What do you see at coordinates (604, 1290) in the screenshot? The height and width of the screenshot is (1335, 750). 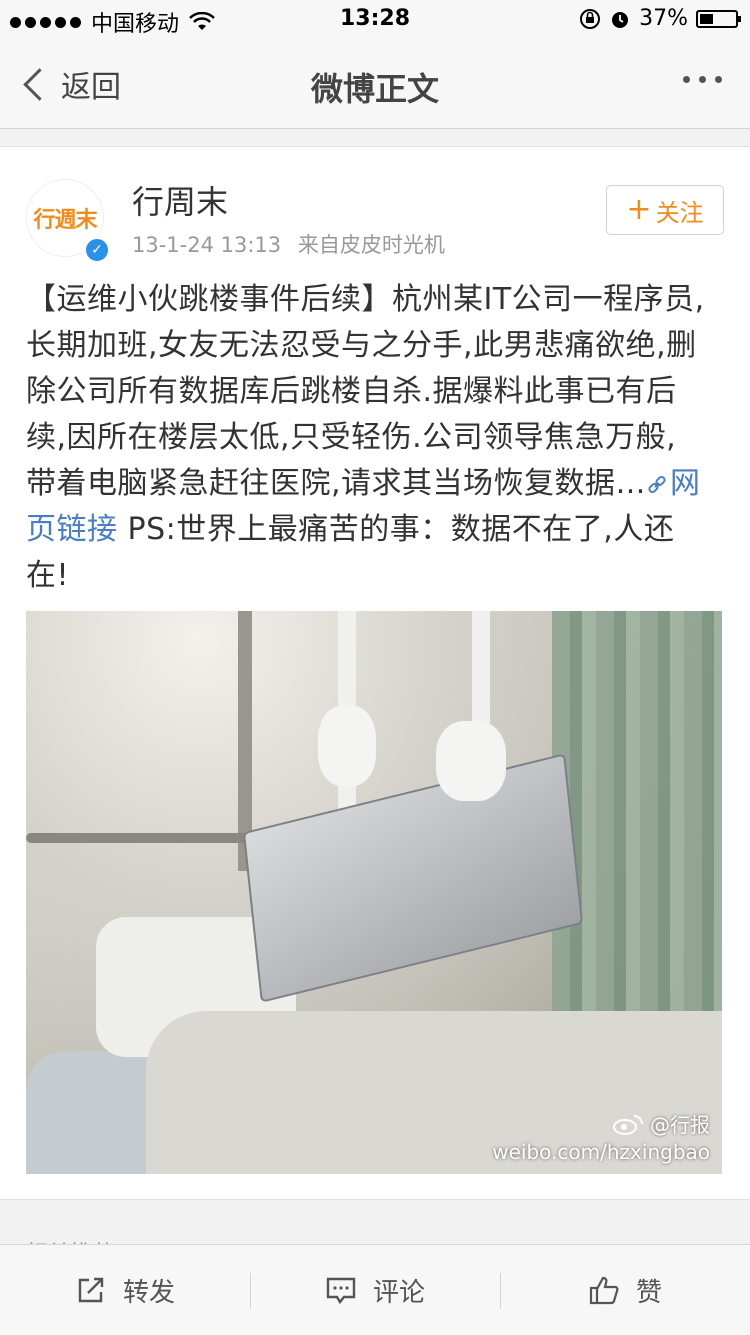 I see `thumbs-up-icon` at bounding box center [604, 1290].